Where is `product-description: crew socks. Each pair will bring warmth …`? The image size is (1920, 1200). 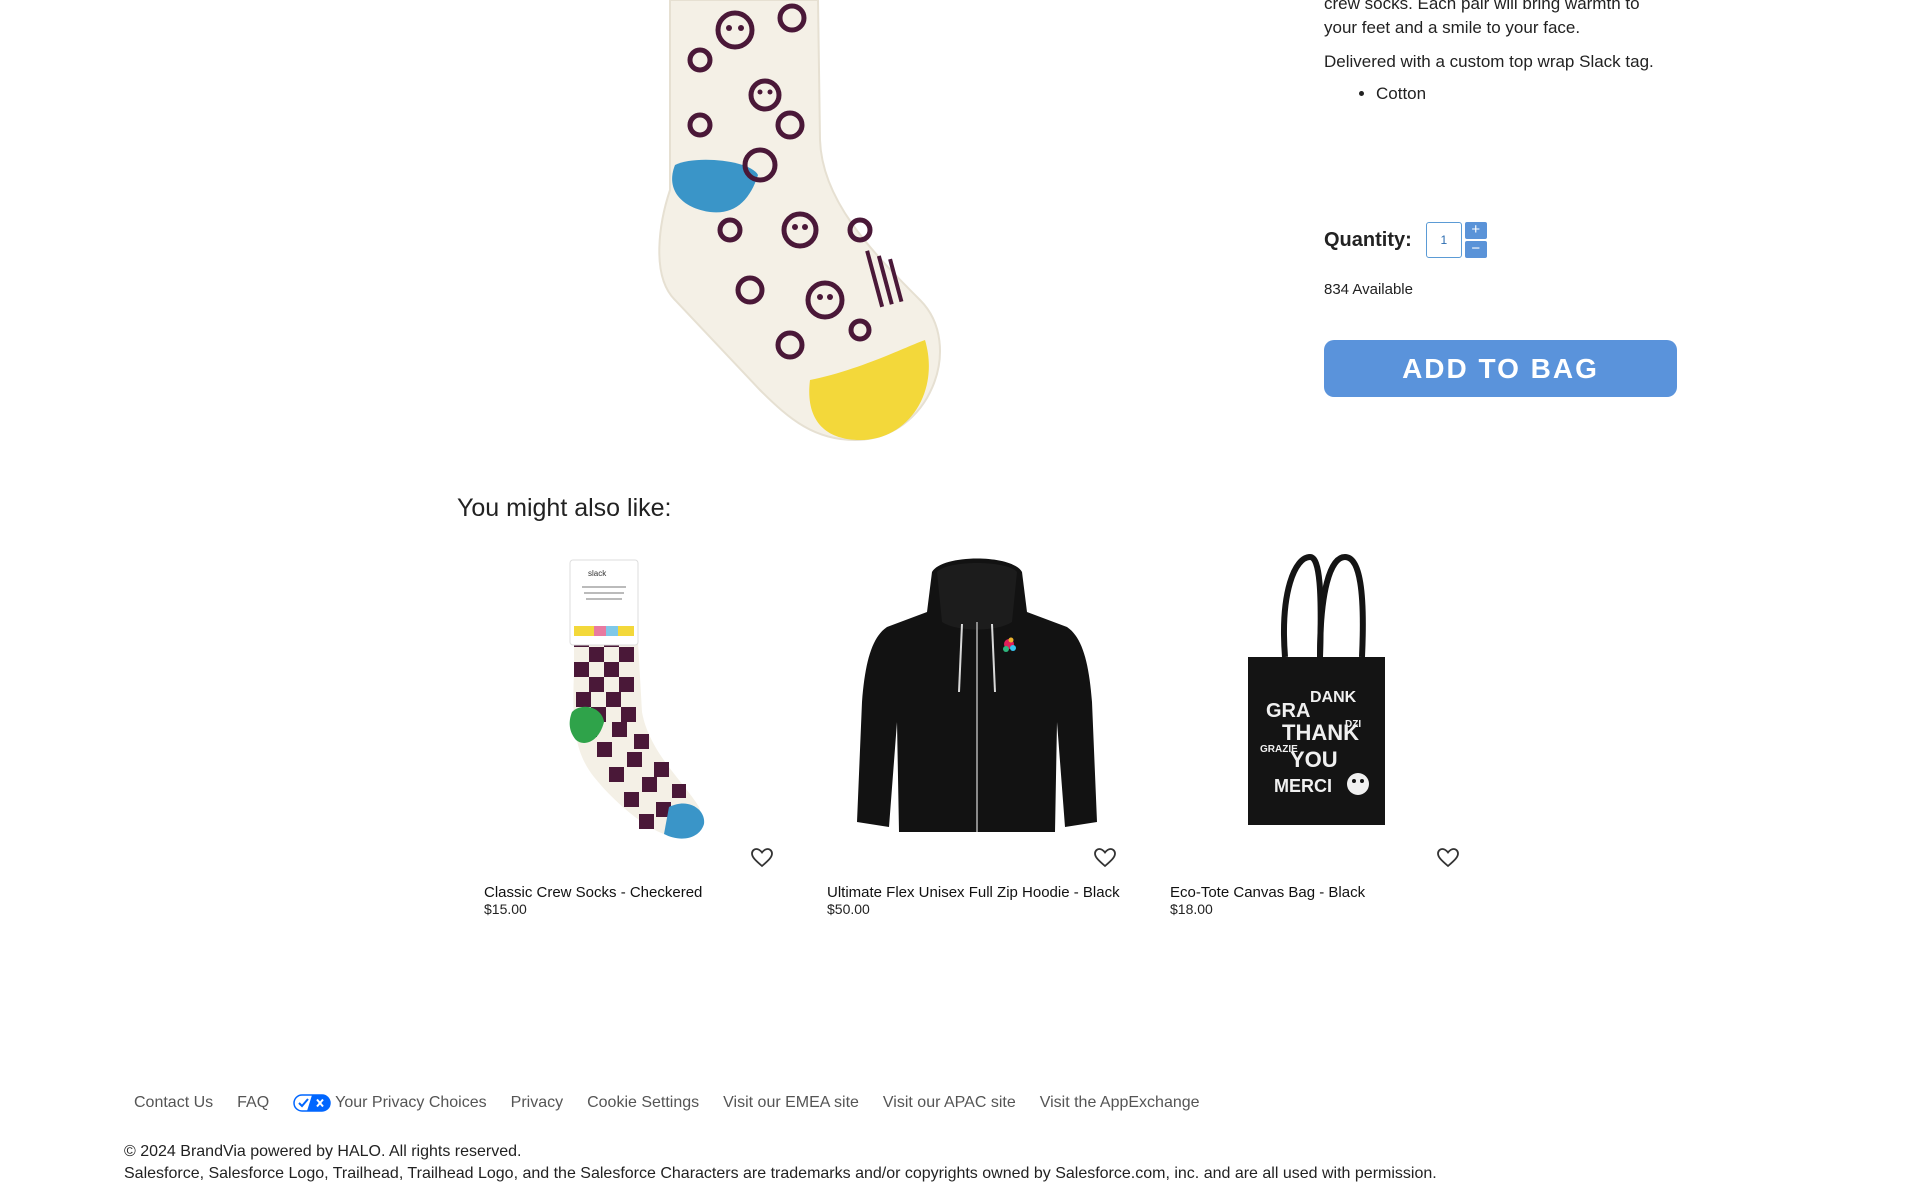
product-description: crew socks. Each pair will bring warmth … is located at coordinates (1482, 6).